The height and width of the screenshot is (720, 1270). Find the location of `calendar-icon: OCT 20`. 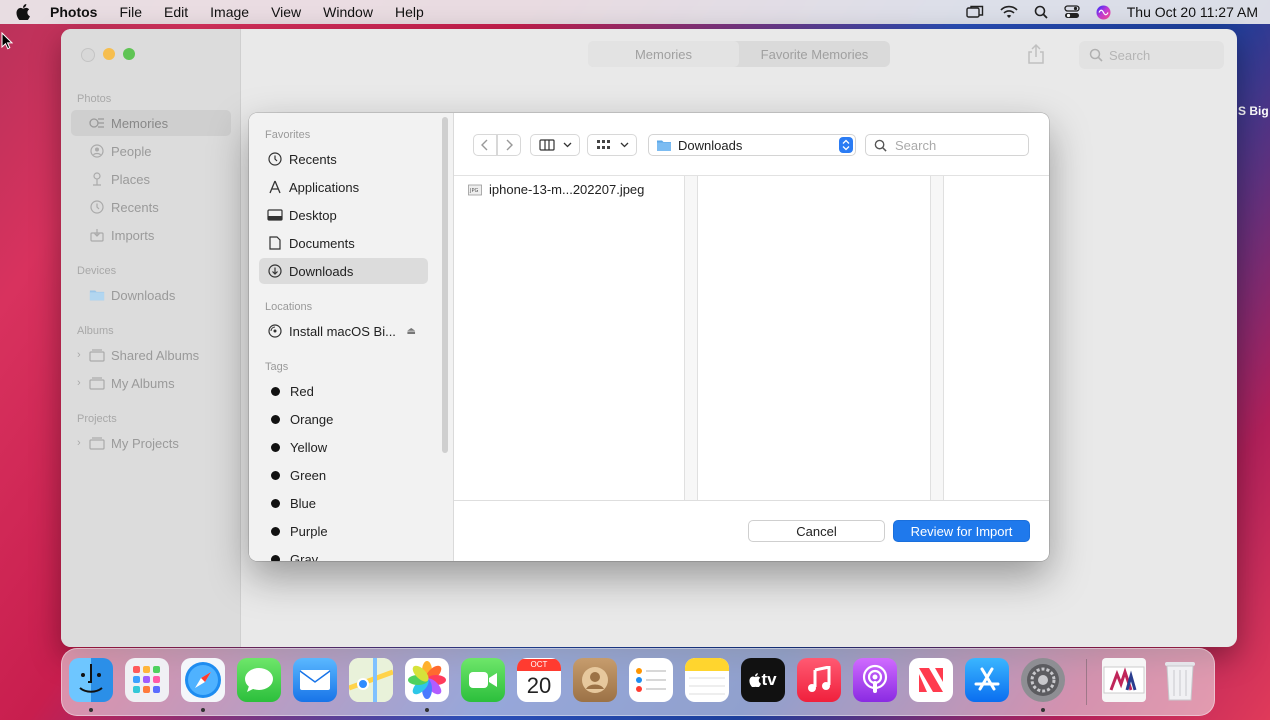

calendar-icon: OCT 20 is located at coordinates (539, 680).